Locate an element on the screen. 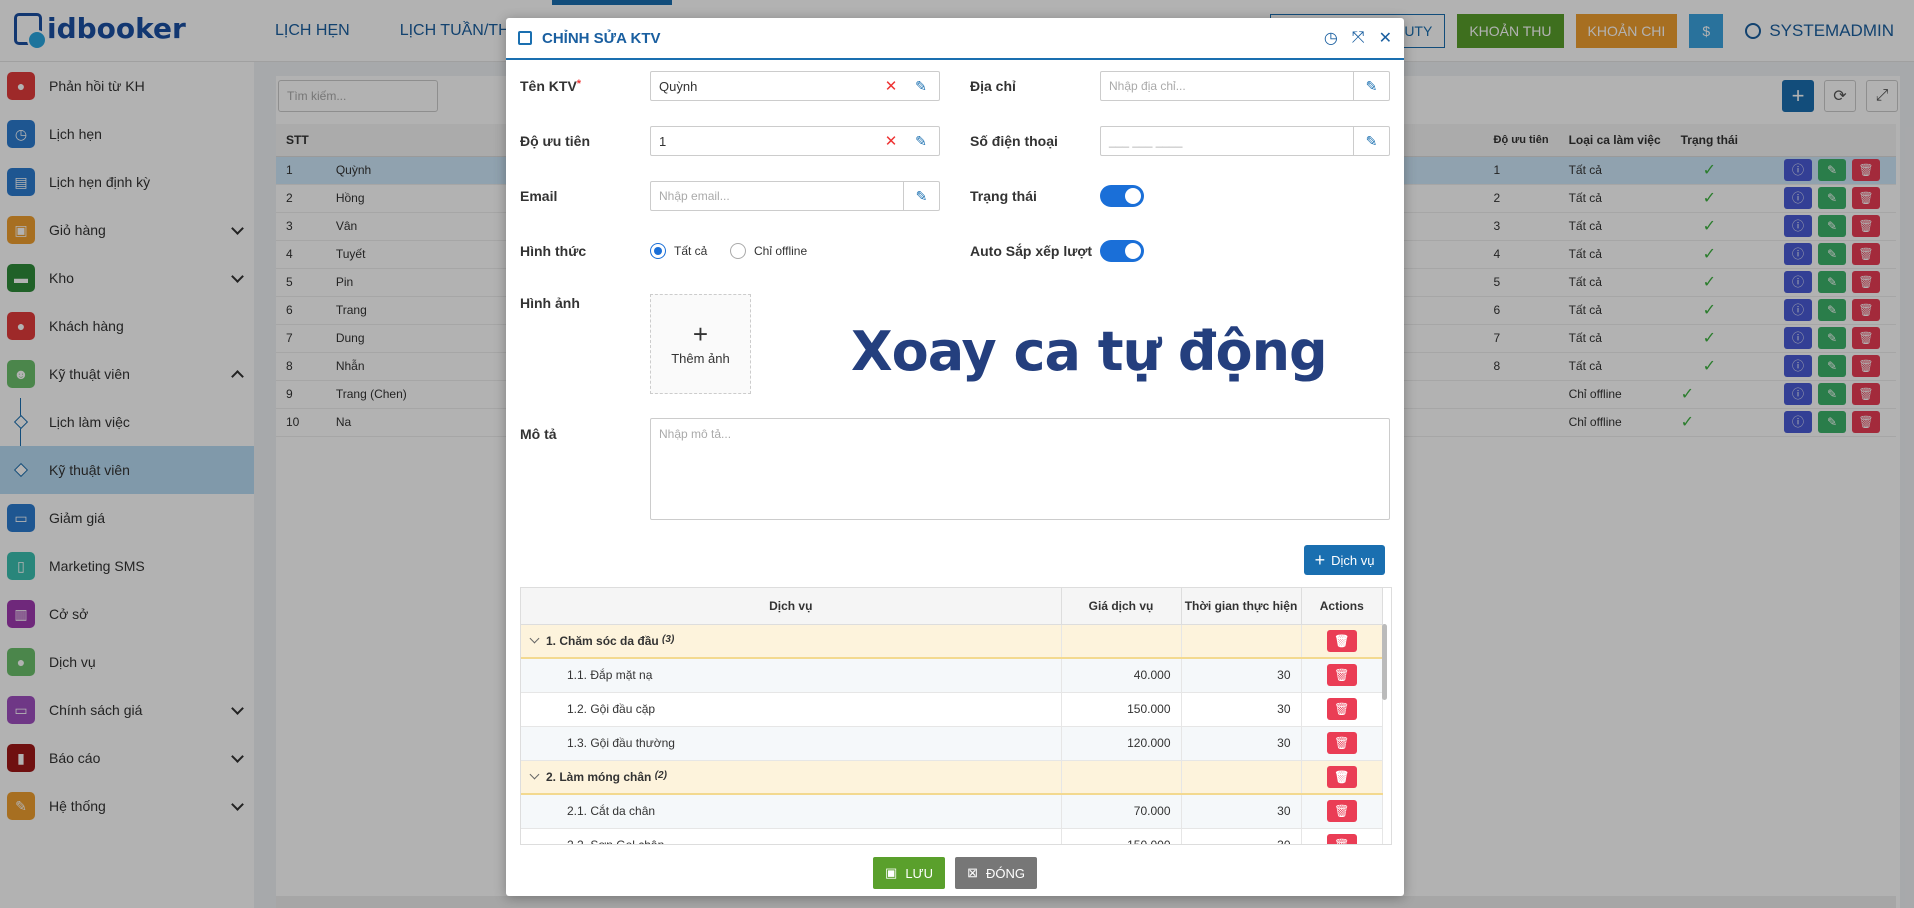  service-name: 1.1. Đắp mặt nạ is located at coordinates (791, 675).